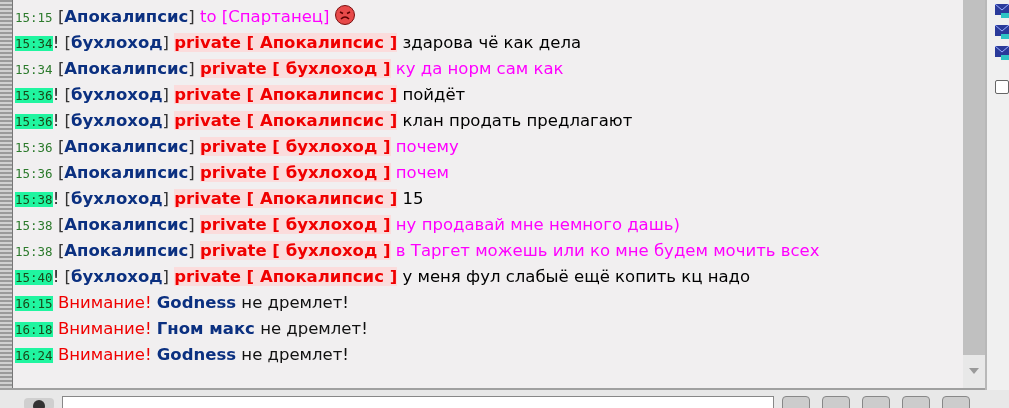 The image size is (1009, 408). What do you see at coordinates (265, 16) in the screenshot?
I see `recipient-label: to [Спартанец]` at bounding box center [265, 16].